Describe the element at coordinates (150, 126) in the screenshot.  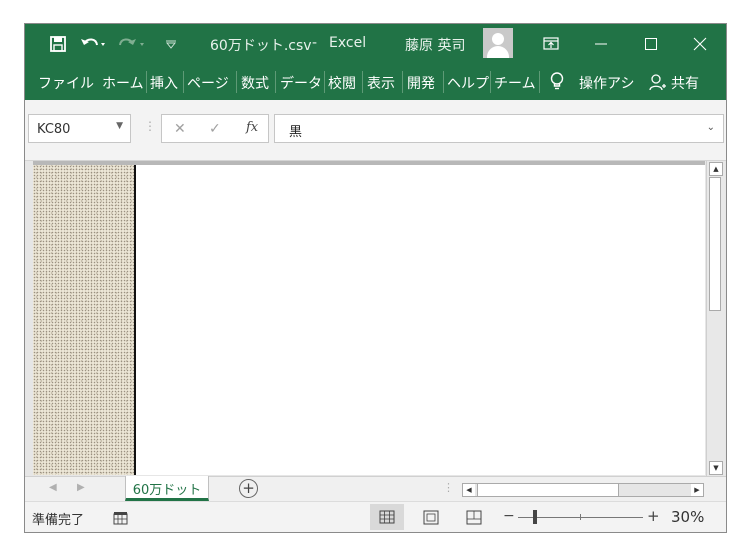
I see `drag-handle-icon: ⋮` at that location.